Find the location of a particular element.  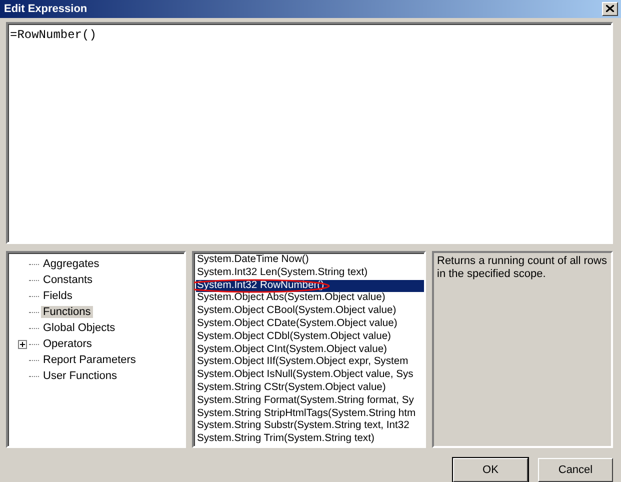

list-item: System.Object CDbl(System.Object value) is located at coordinates (310, 337).